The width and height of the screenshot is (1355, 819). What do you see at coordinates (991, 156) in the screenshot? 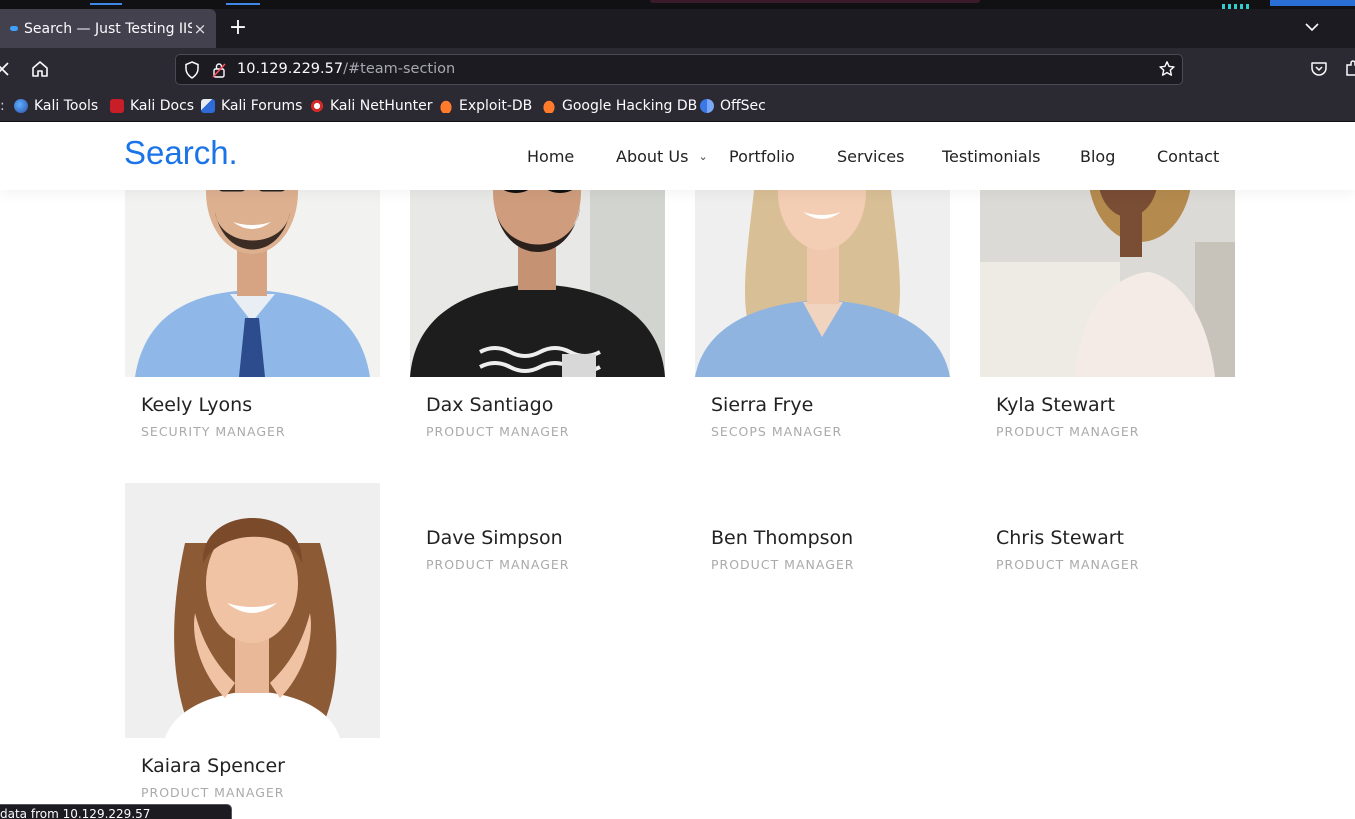
I see `nav-testimonials: Testimonials` at bounding box center [991, 156].